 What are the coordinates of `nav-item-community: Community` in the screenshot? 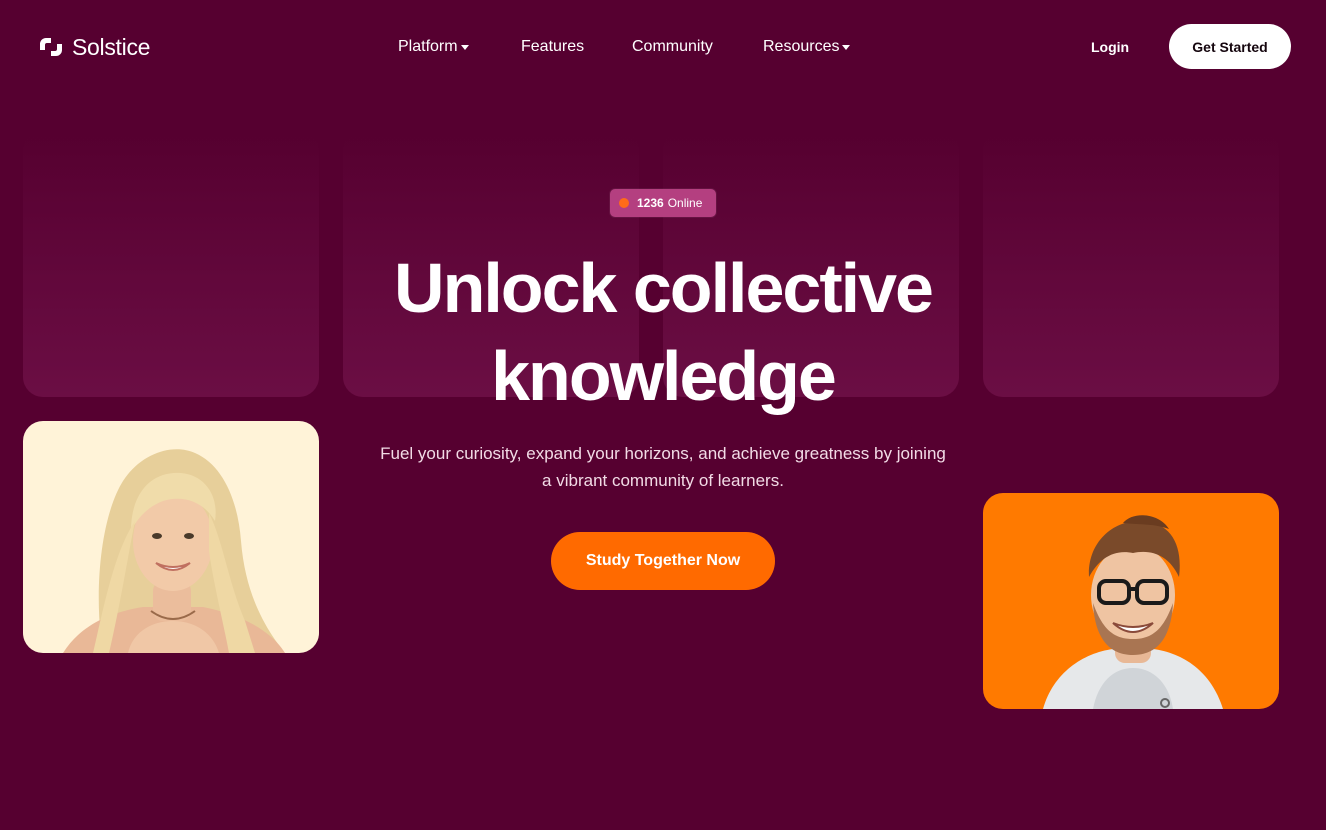 It's located at (672, 47).